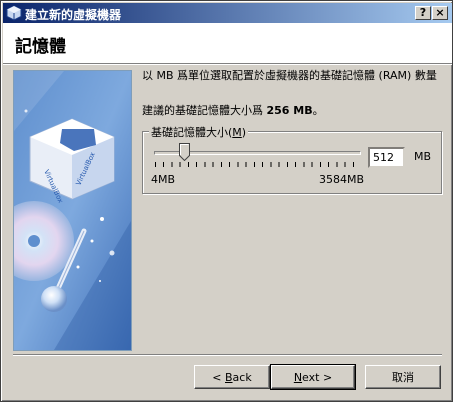  What do you see at coordinates (227, 43) in the screenshot?
I see `wizard-header: 記憶體` at bounding box center [227, 43].